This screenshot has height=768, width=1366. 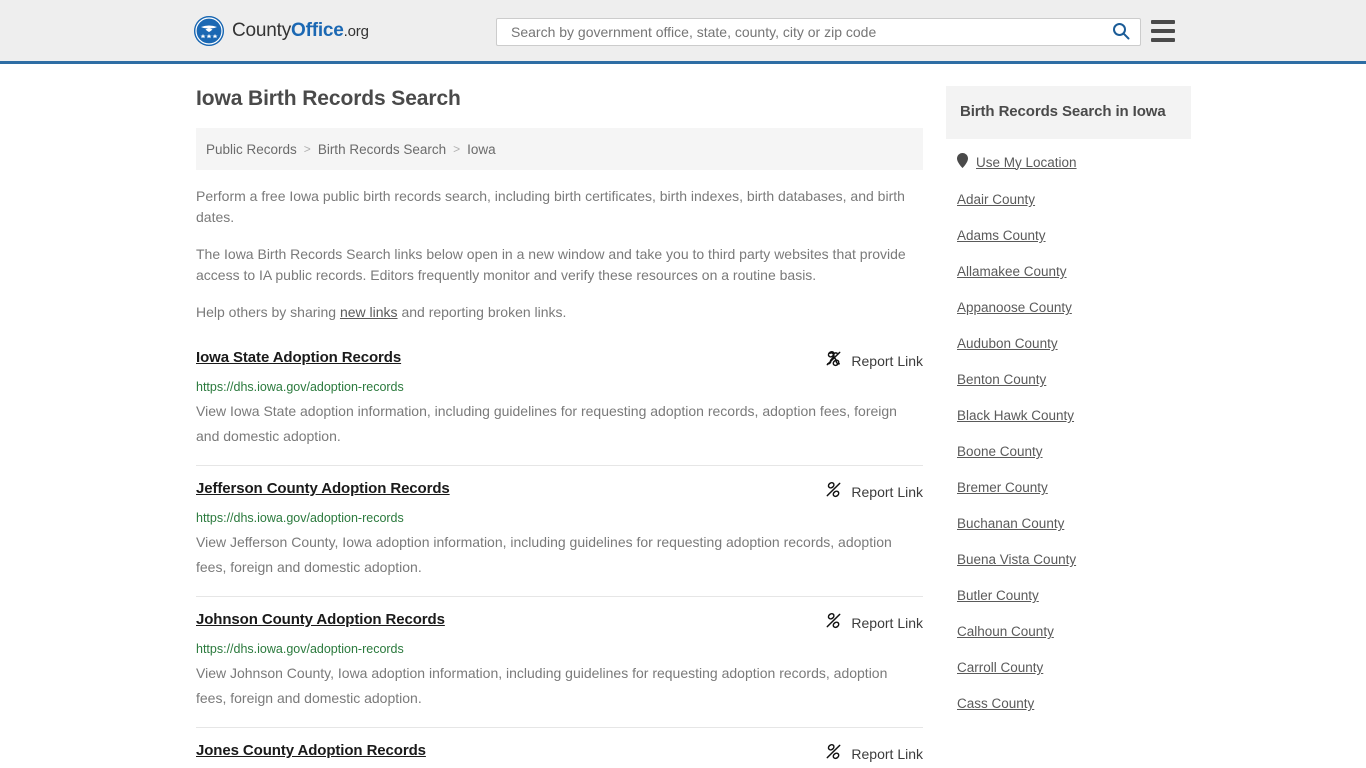 I want to click on sidebar-item-county: Carroll County, so click(x=1068, y=668).